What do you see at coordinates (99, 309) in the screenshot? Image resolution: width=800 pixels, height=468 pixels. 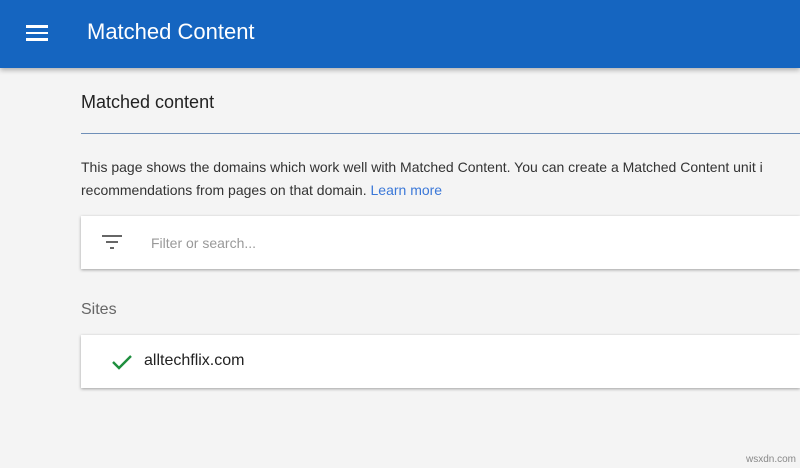 I see `sites-label: Sites` at bounding box center [99, 309].